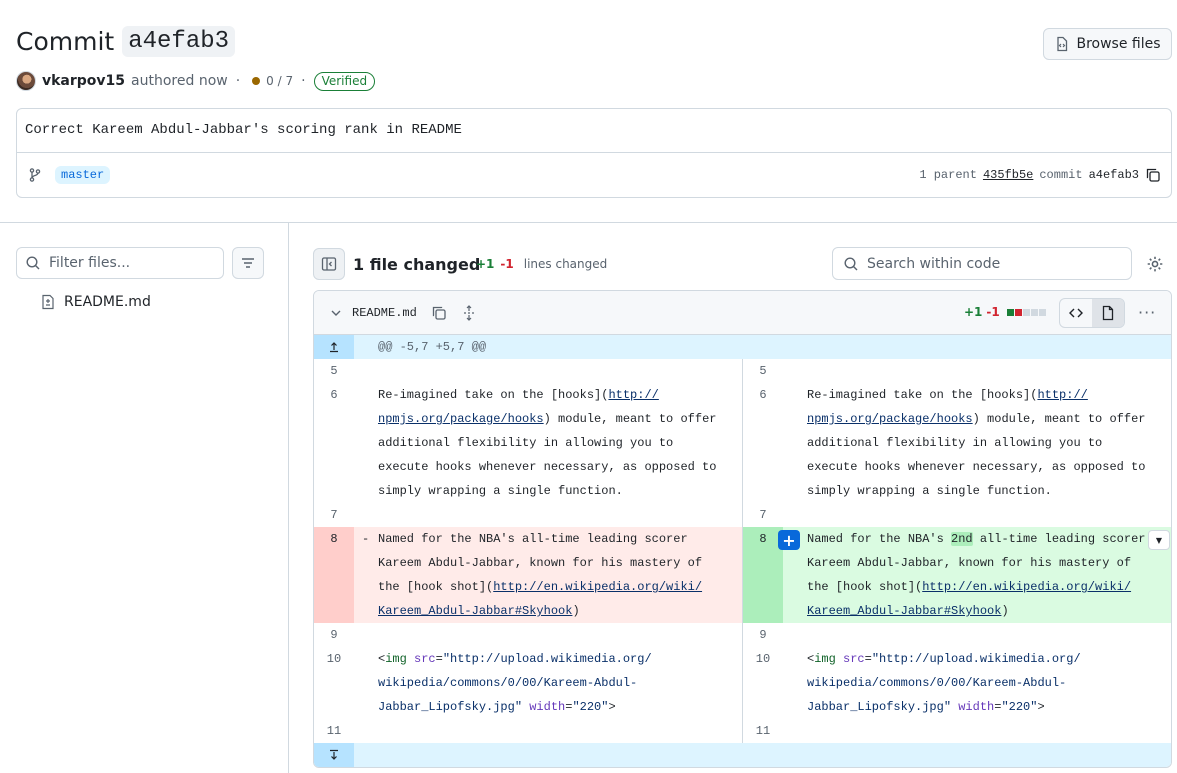 The height and width of the screenshot is (773, 1177). Describe the element at coordinates (934, 263) in the screenshot. I see `search-code-placeholder: Search within code` at that location.